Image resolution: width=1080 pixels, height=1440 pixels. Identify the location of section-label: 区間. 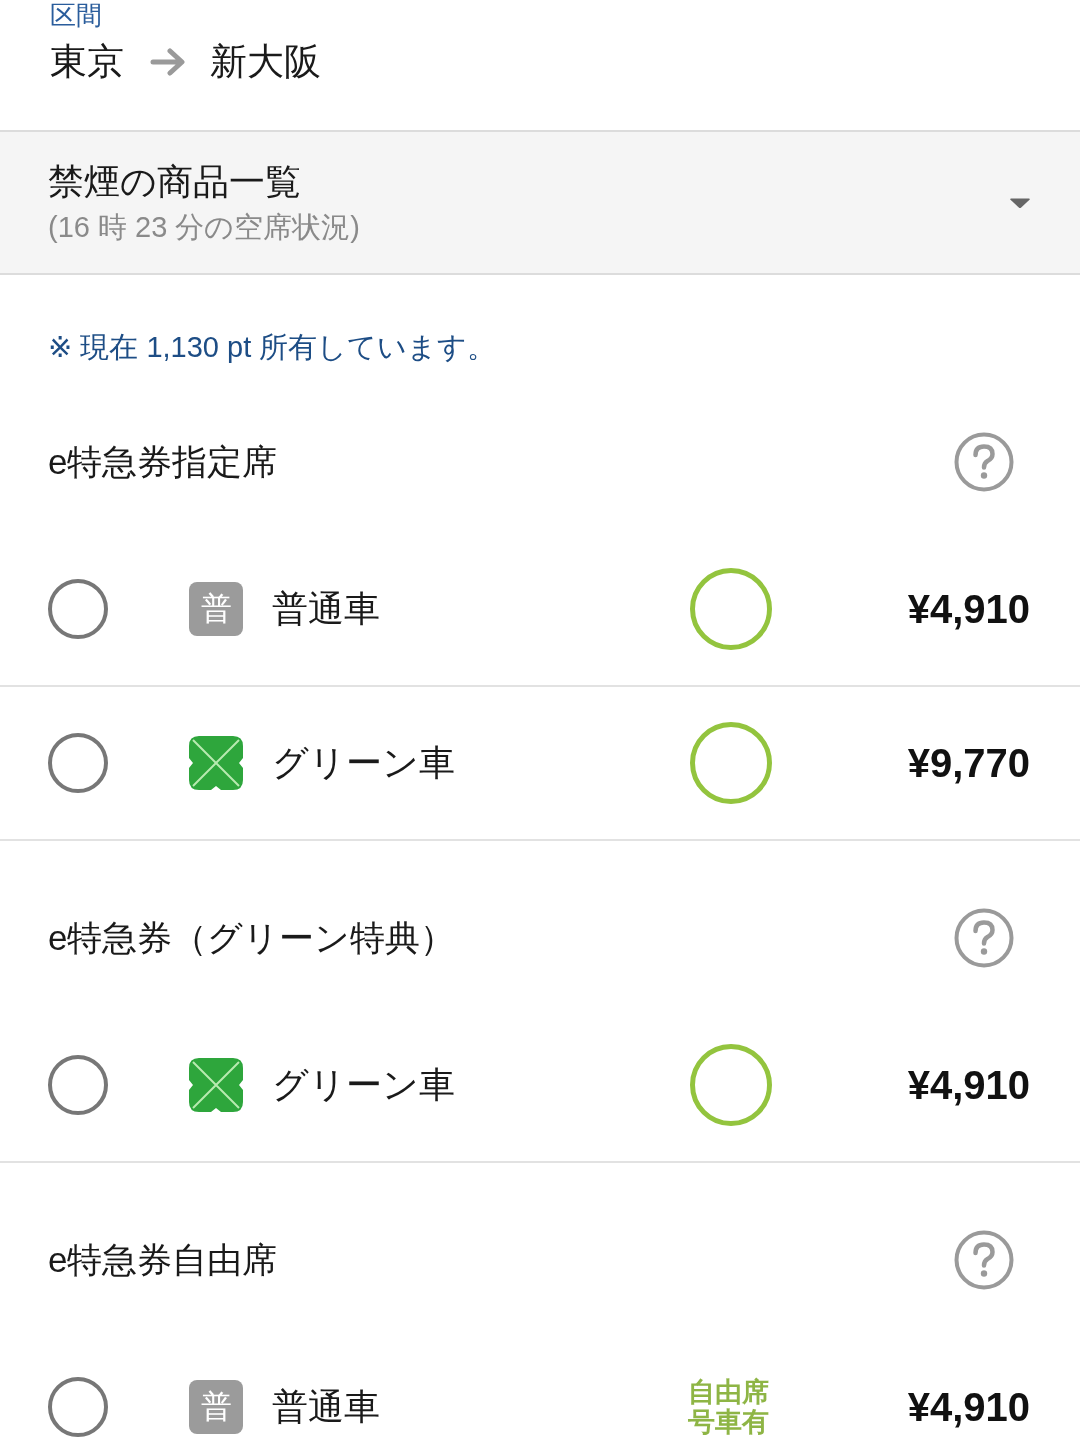
(76, 15).